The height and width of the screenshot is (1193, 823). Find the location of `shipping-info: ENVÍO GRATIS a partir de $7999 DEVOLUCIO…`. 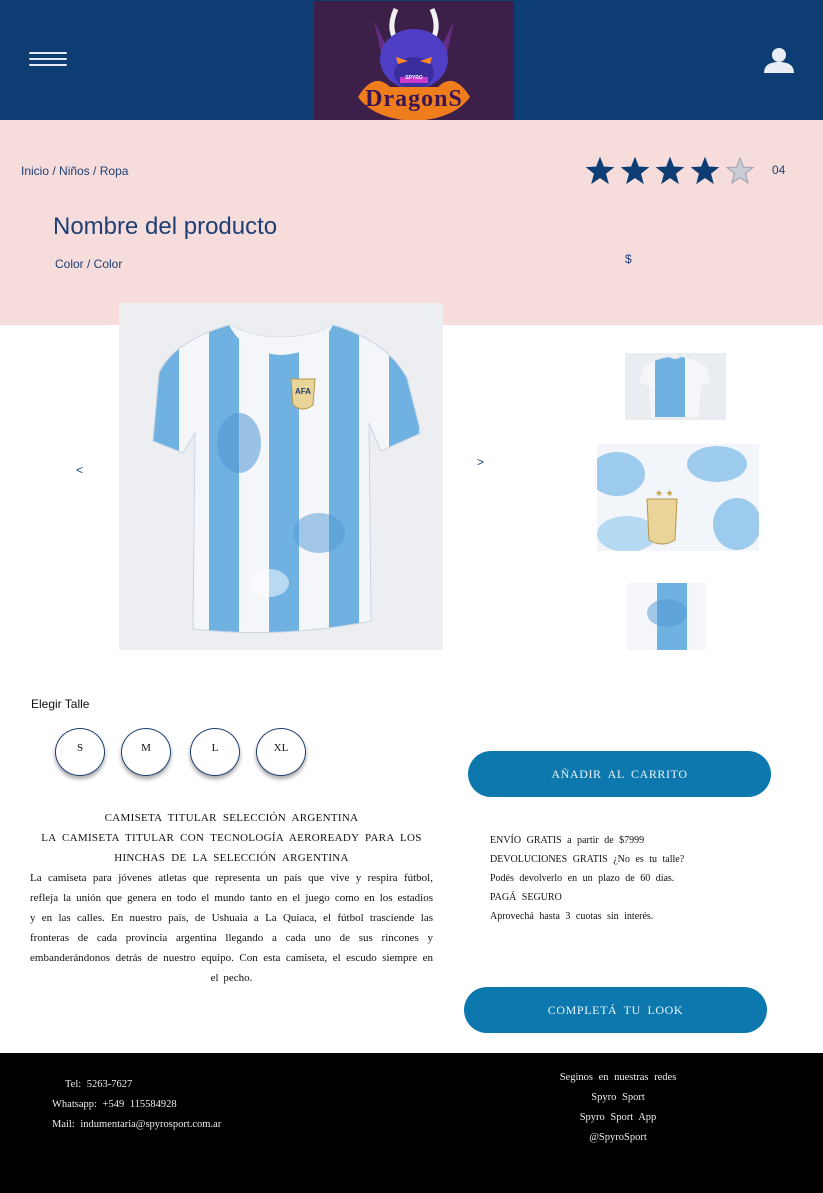

shipping-info: ENVÍO GRATIS a partir de $7999 DEVOLUCIO… is located at coordinates (587, 878).